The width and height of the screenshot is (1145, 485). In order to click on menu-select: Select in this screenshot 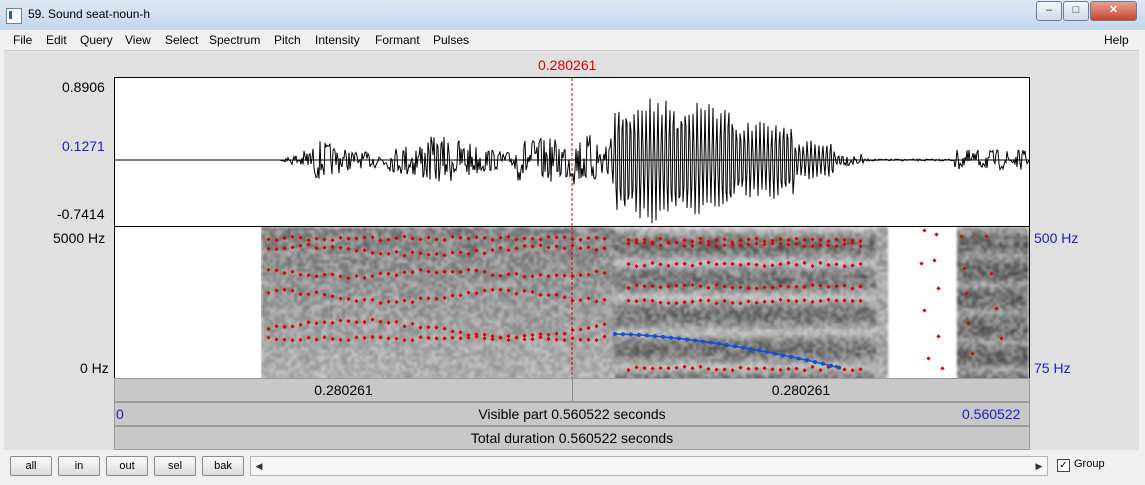, I will do `click(181, 40)`.